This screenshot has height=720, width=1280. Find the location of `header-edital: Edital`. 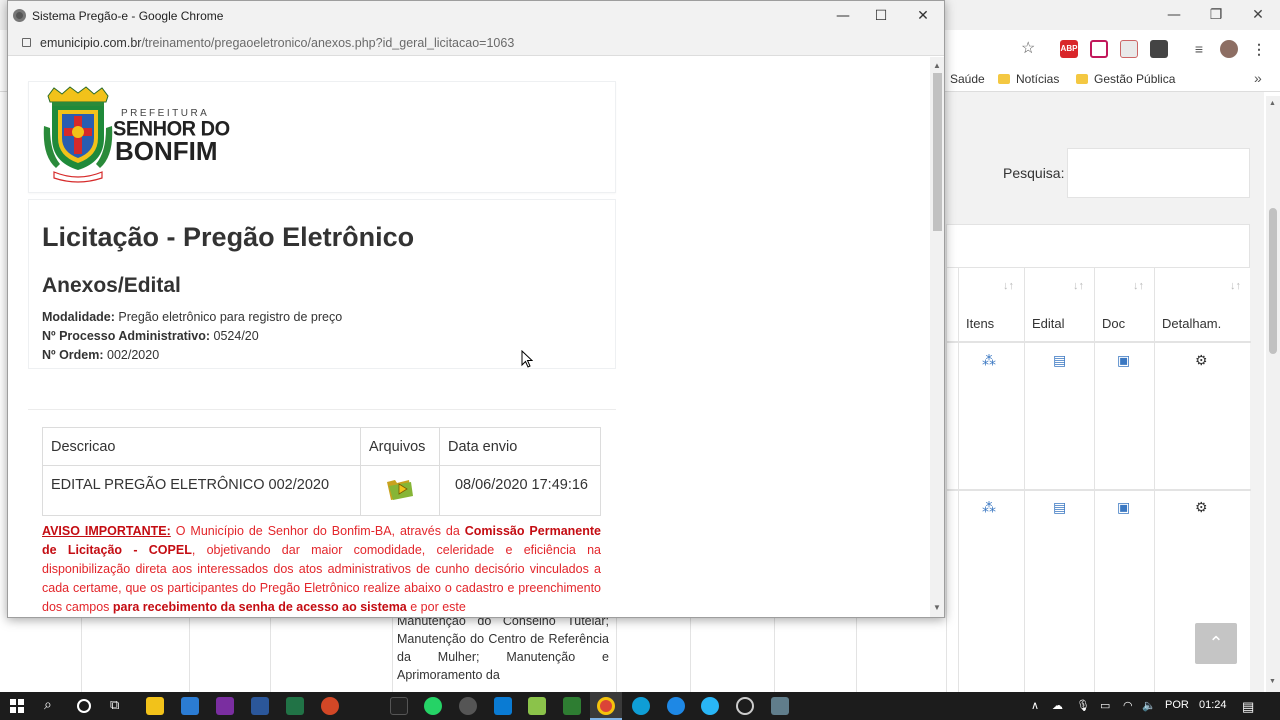

header-edital: Edital is located at coordinates (1048, 323).